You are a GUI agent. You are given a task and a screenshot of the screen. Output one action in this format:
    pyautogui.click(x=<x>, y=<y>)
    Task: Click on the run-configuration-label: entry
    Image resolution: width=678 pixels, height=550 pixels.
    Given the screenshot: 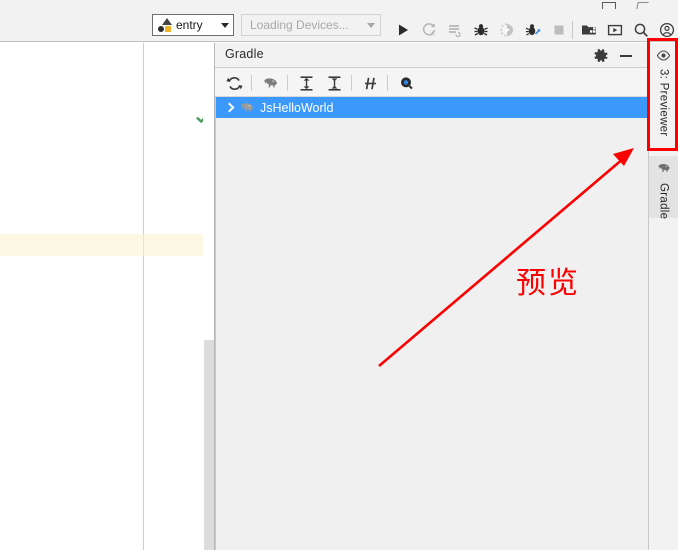 What is the action you would take?
    pyautogui.click(x=189, y=25)
    